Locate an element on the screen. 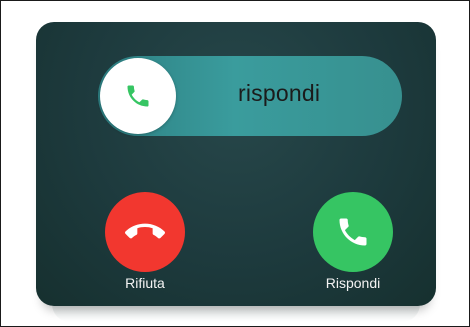 This screenshot has height=327, width=470. accept-label: Rispondi is located at coordinates (353, 283).